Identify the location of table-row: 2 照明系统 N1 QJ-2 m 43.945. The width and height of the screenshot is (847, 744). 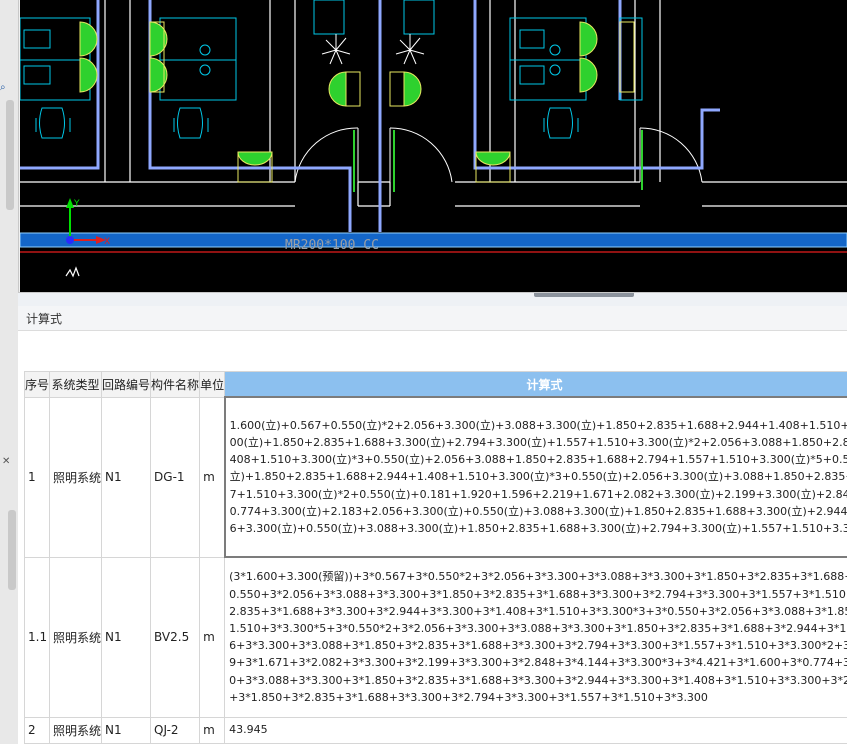
(435, 730).